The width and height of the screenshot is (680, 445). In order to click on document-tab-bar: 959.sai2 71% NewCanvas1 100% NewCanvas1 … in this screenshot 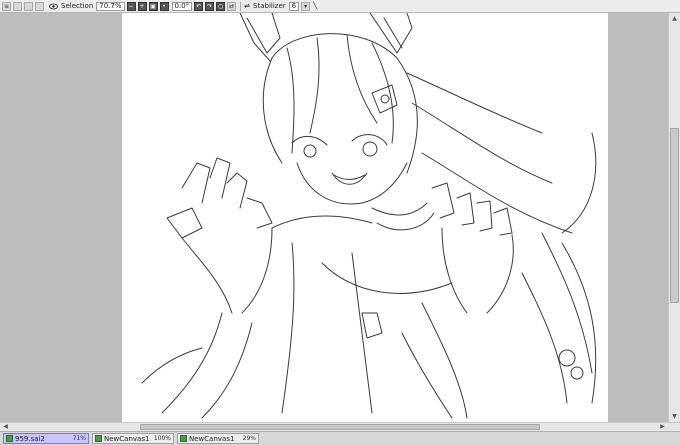, I will do `click(340, 438)`.